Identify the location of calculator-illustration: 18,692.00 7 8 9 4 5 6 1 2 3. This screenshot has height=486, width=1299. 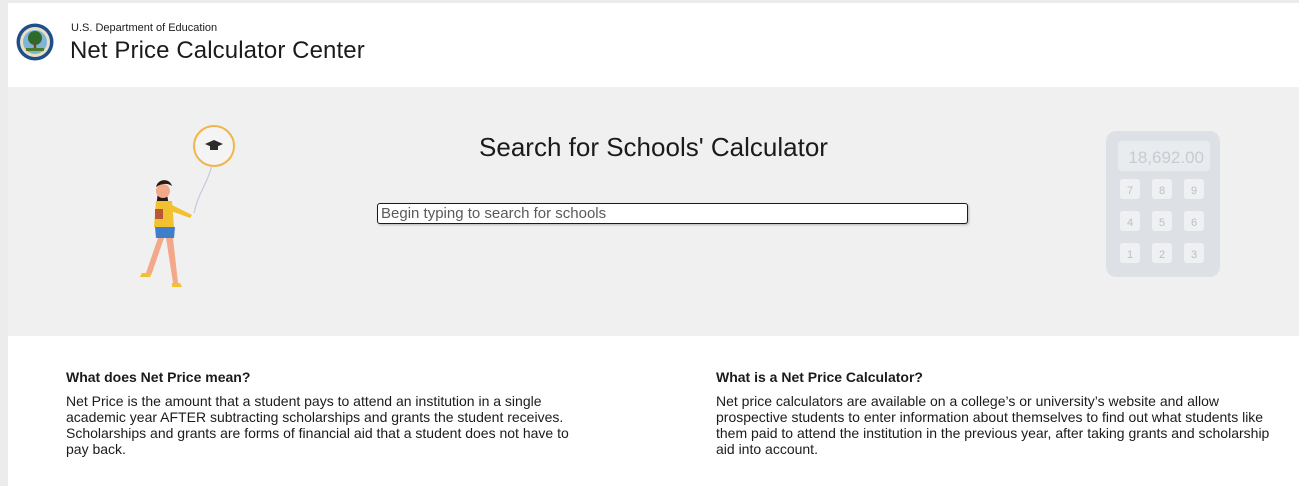
(1163, 204).